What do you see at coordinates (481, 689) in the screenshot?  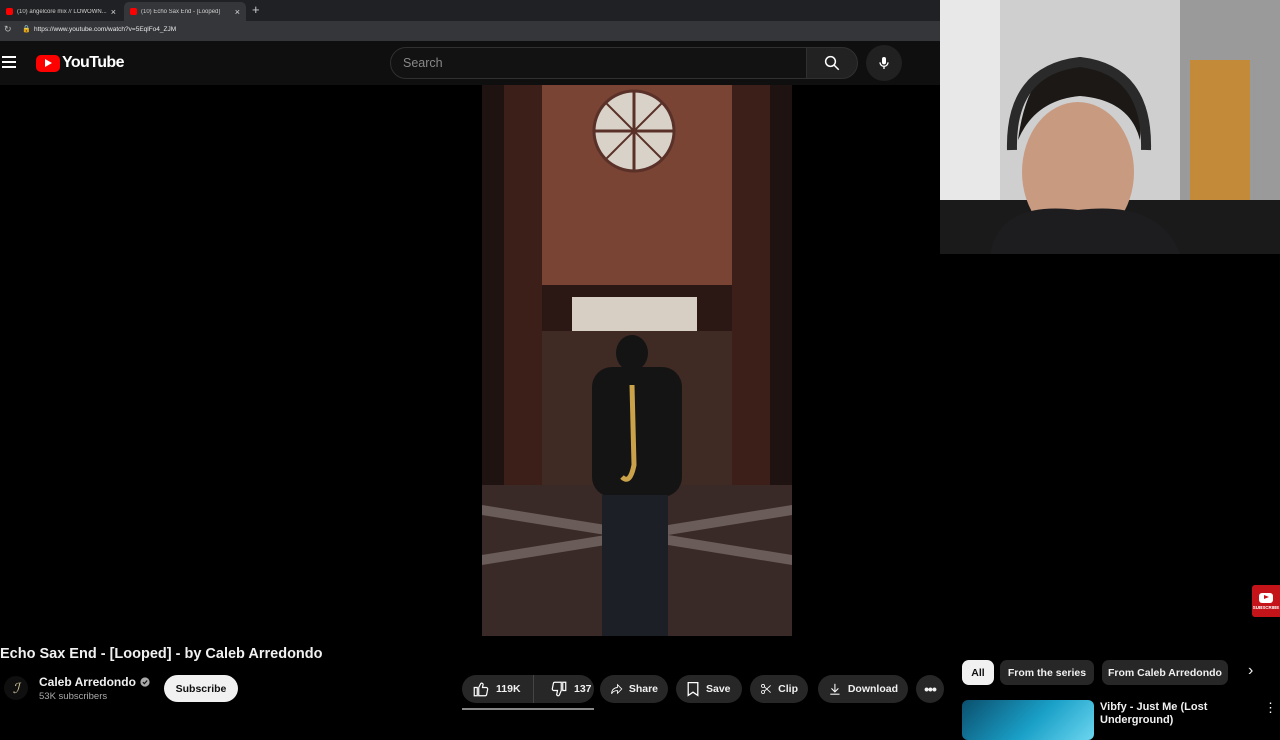 I see `thumbs-up-icon` at bounding box center [481, 689].